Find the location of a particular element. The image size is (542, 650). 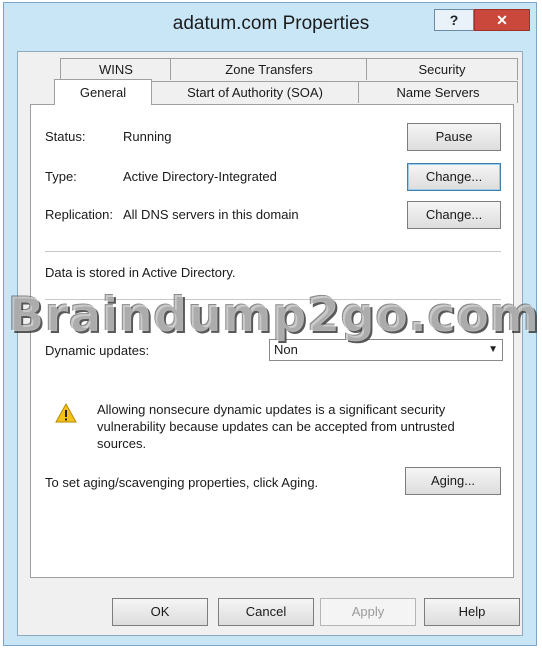

tab-zone-transfers: Zone Transfers is located at coordinates (269, 69).